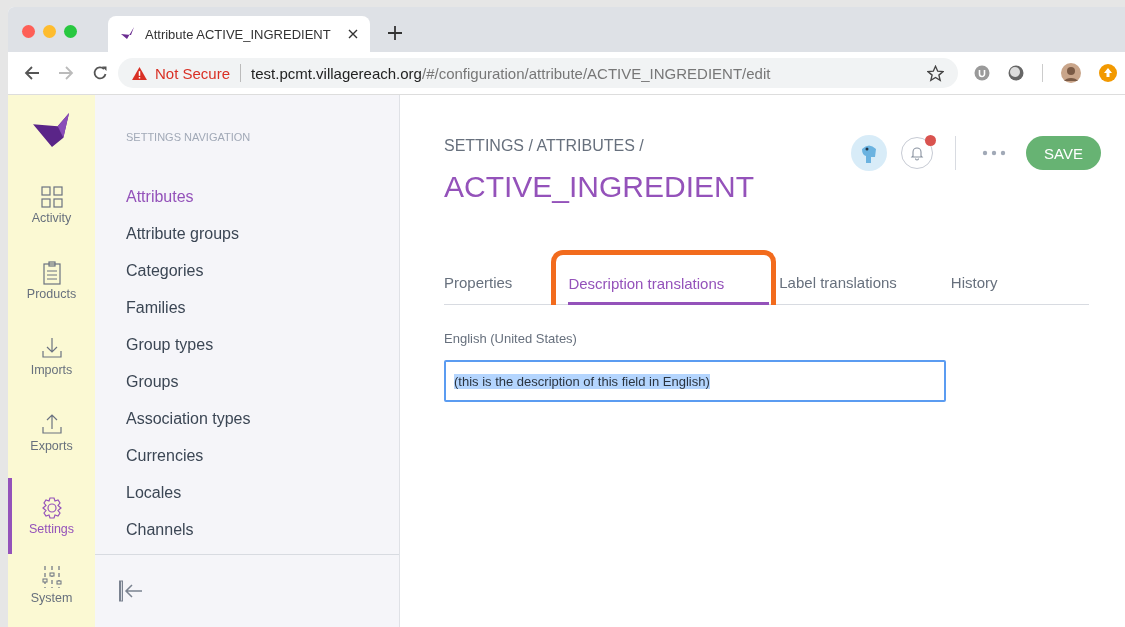  What do you see at coordinates (478, 283) in the screenshot?
I see `tab: Properties` at bounding box center [478, 283].